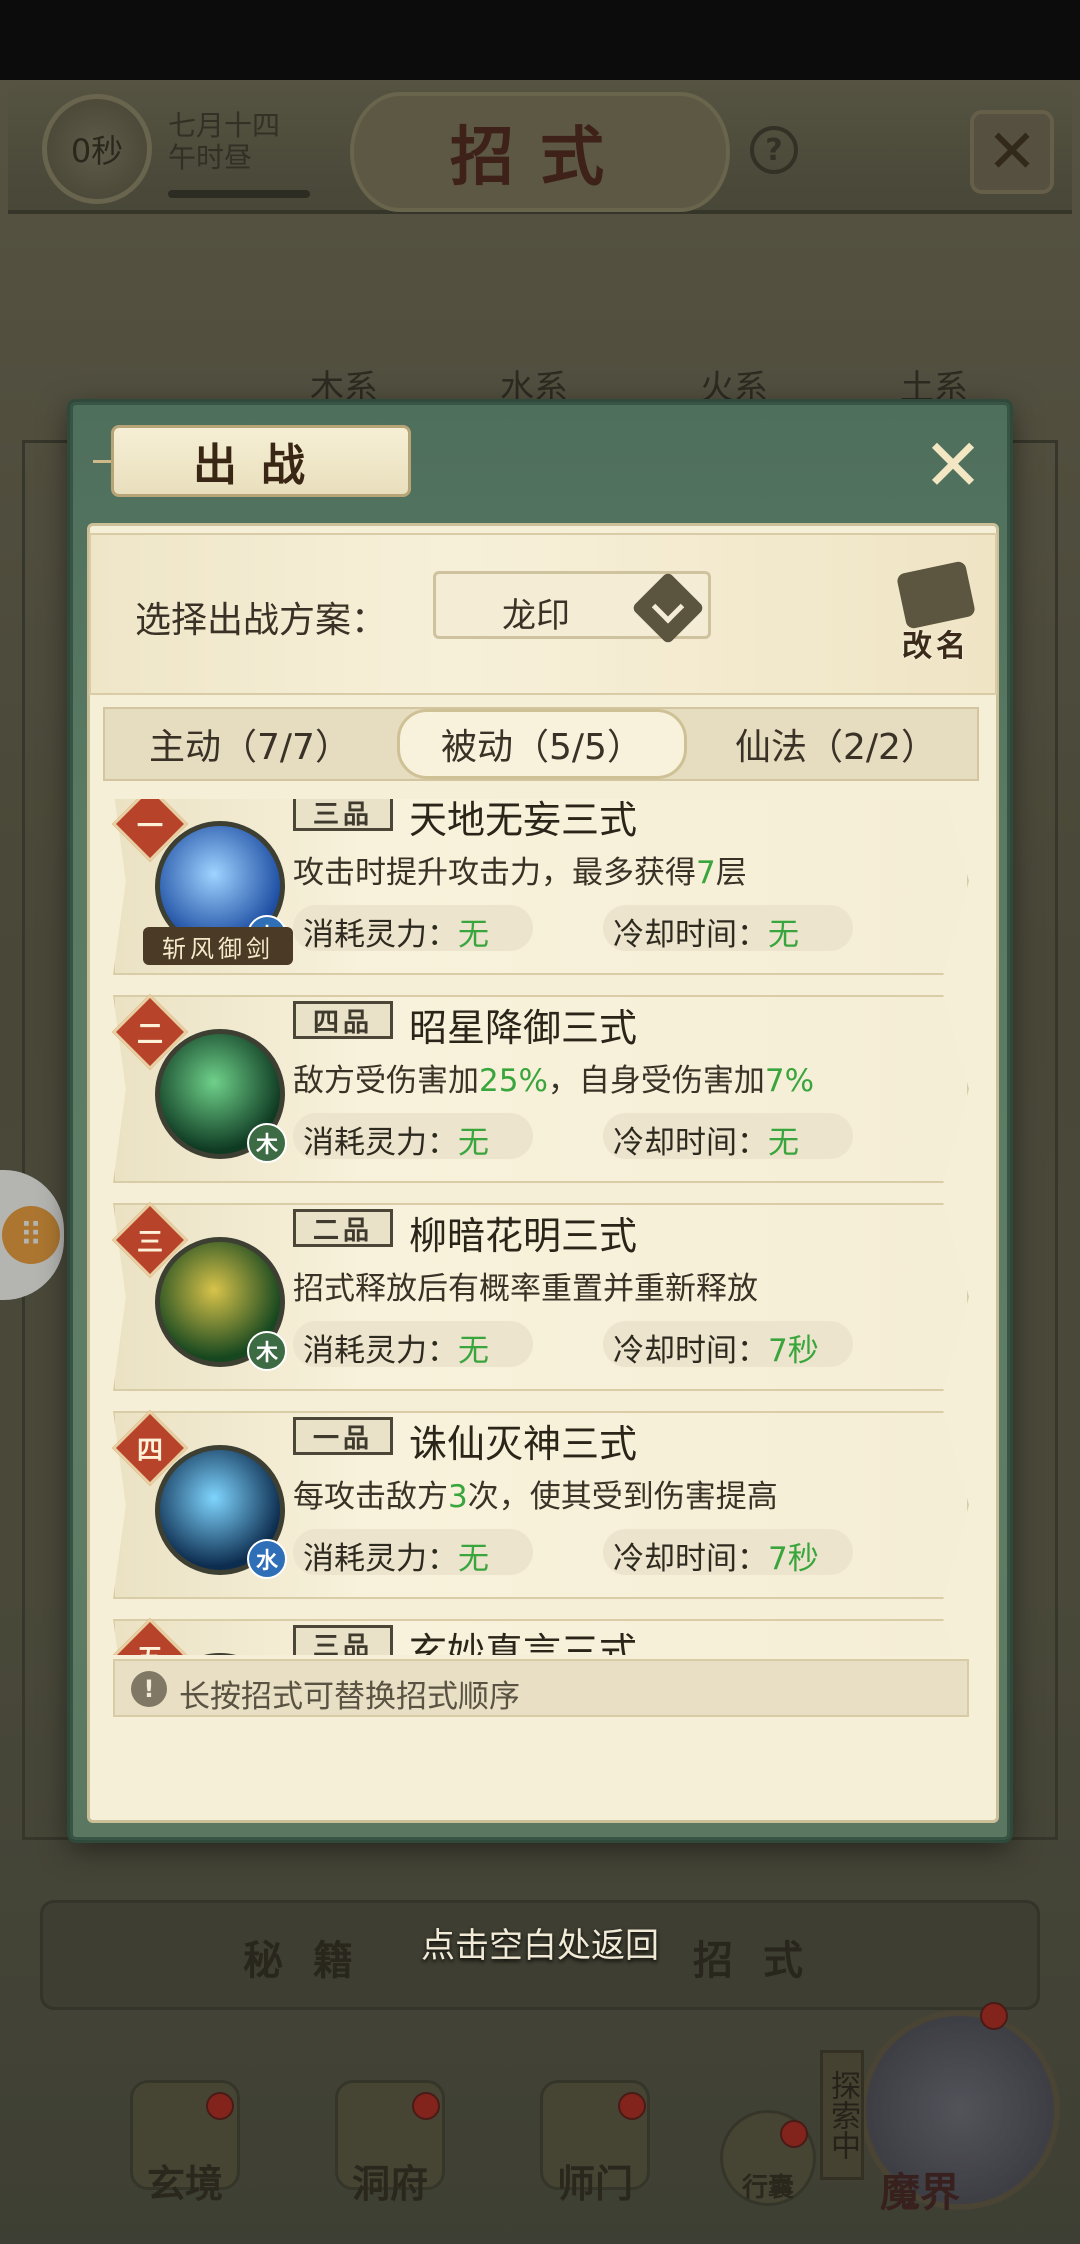  I want to click on modal-title: 出战, so click(261, 461).